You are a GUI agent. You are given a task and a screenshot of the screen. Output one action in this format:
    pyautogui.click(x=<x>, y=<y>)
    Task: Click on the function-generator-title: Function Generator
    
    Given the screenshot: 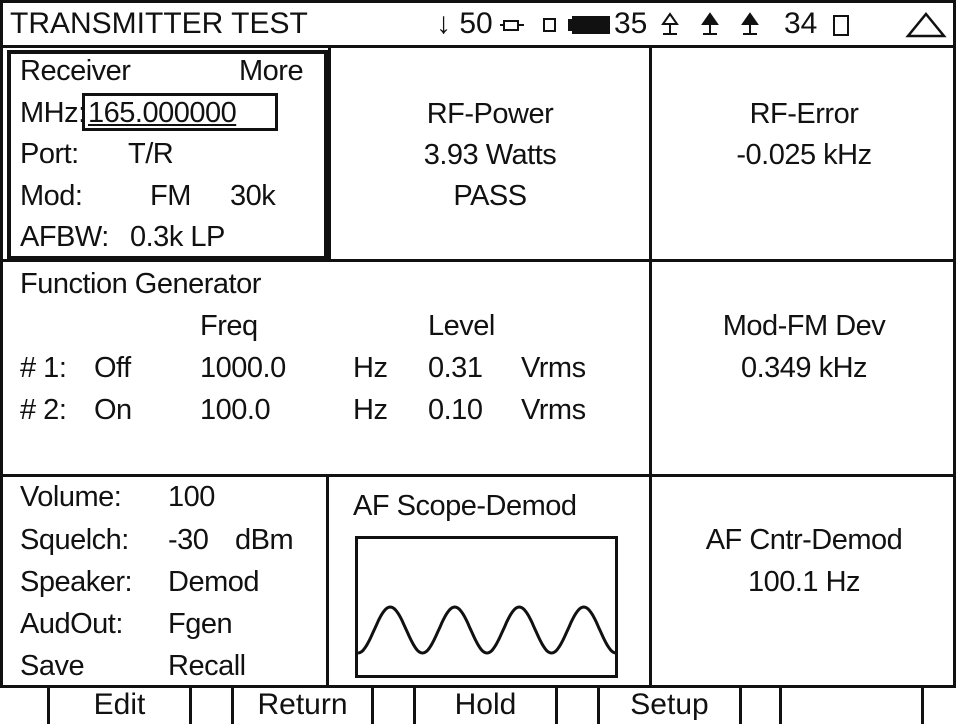 What is the action you would take?
    pyautogui.click(x=140, y=284)
    